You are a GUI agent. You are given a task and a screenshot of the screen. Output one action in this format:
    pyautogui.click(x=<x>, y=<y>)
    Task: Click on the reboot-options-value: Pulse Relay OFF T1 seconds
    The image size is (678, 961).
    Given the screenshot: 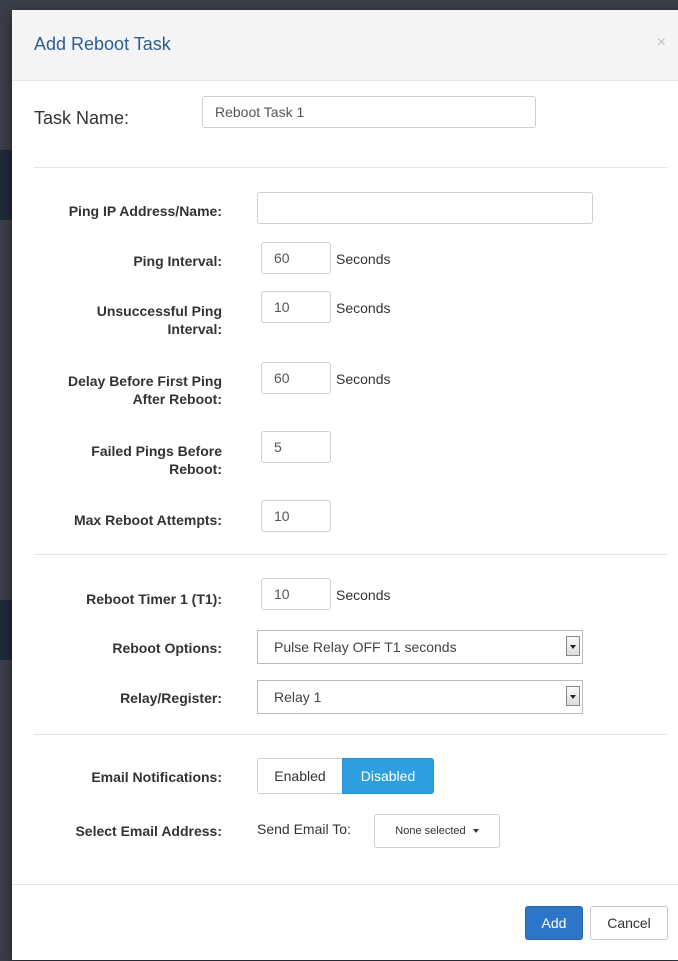 What is the action you would take?
    pyautogui.click(x=365, y=647)
    